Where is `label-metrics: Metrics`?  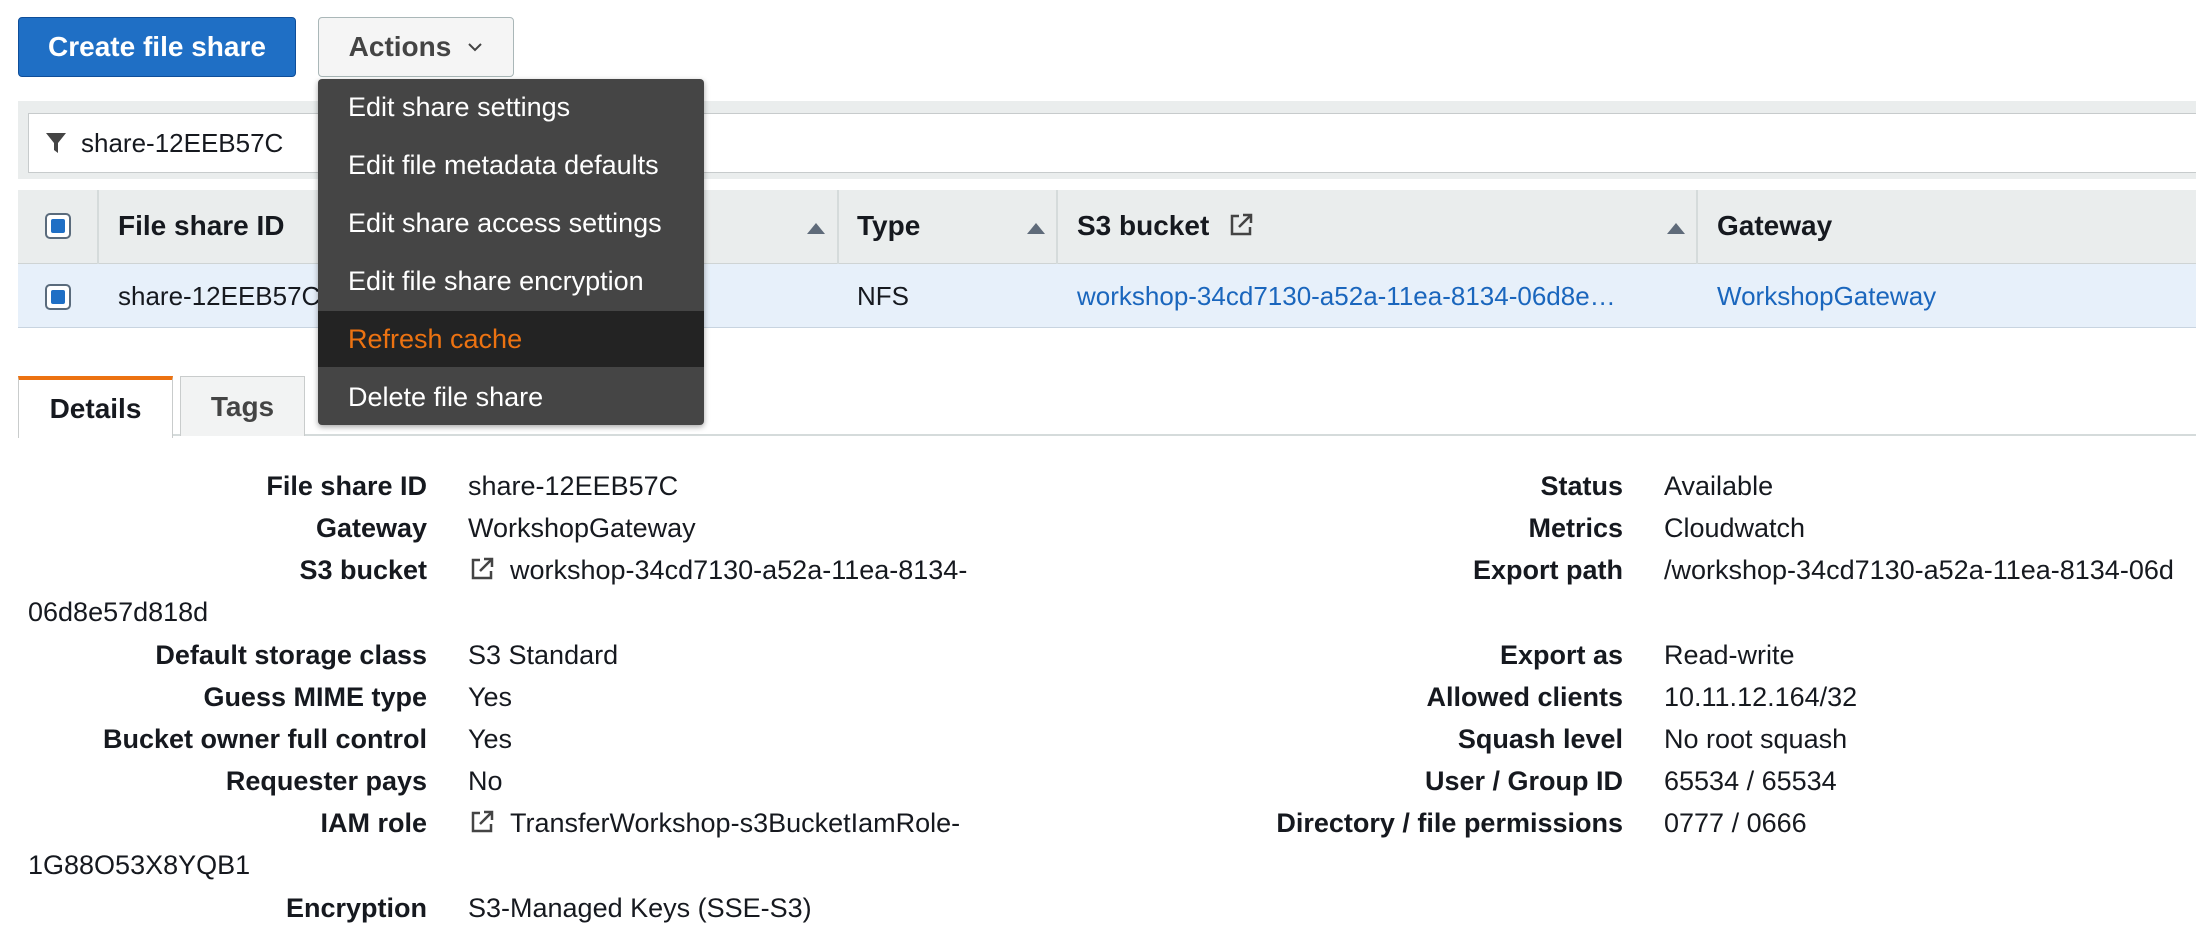 label-metrics: Metrics is located at coordinates (1575, 528).